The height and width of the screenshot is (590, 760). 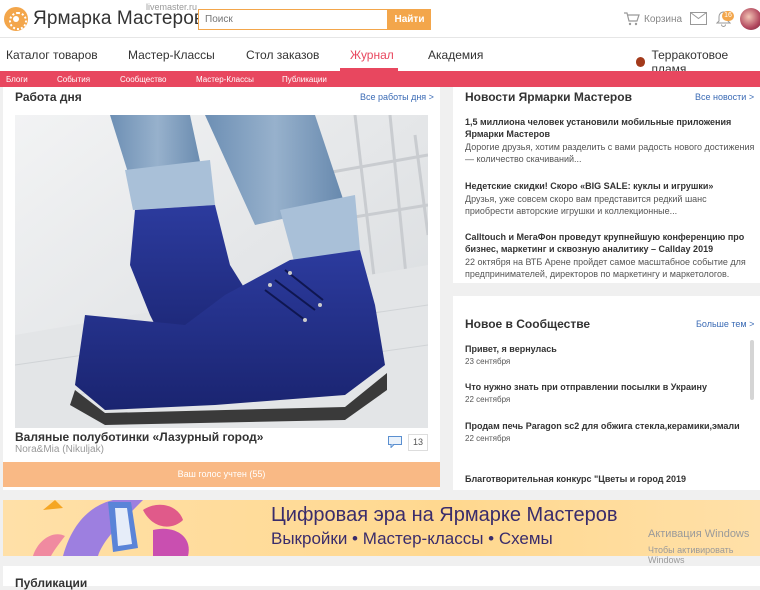 I want to click on subnav-item-blogs: Блоги, so click(x=17, y=79).